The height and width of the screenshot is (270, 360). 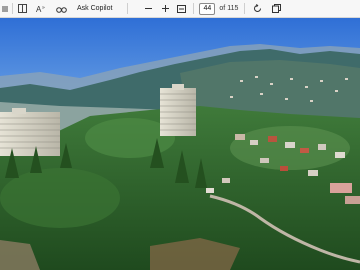 I want to click on page-total-label: of 115, so click(x=229, y=8).